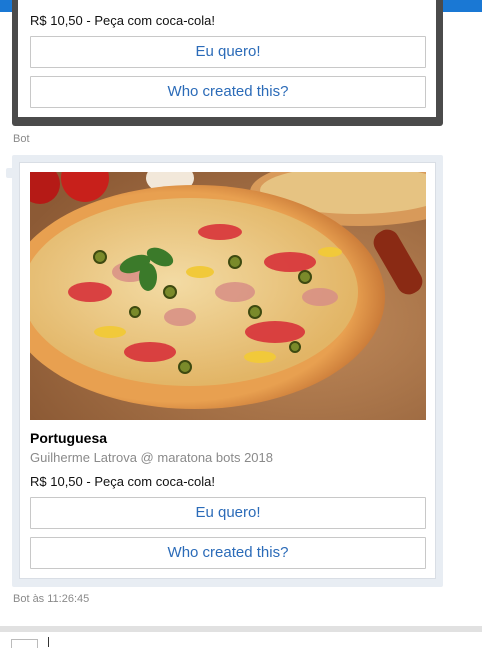 This screenshot has width=482, height=648. What do you see at coordinates (48, 642) in the screenshot?
I see `message-input-caret` at bounding box center [48, 642].